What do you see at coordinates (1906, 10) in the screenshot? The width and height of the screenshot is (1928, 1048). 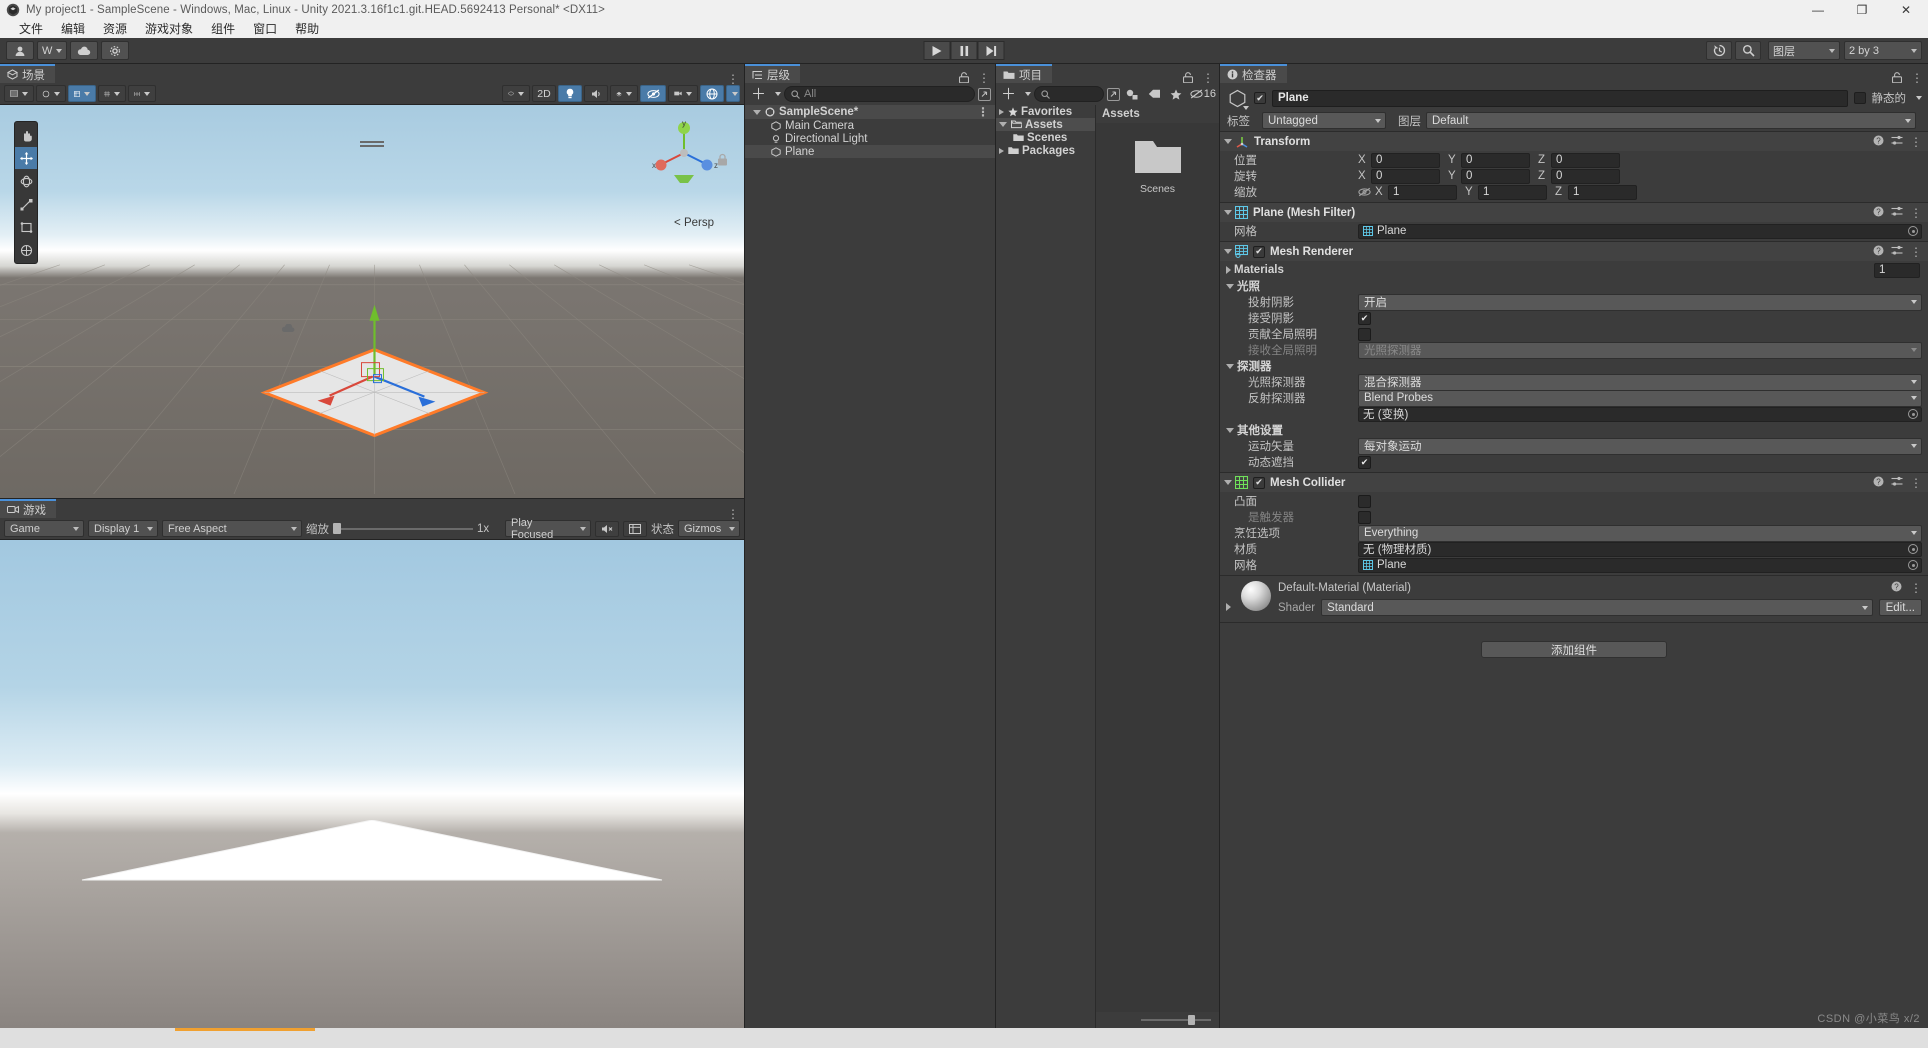 I see `close-button: ✕` at bounding box center [1906, 10].